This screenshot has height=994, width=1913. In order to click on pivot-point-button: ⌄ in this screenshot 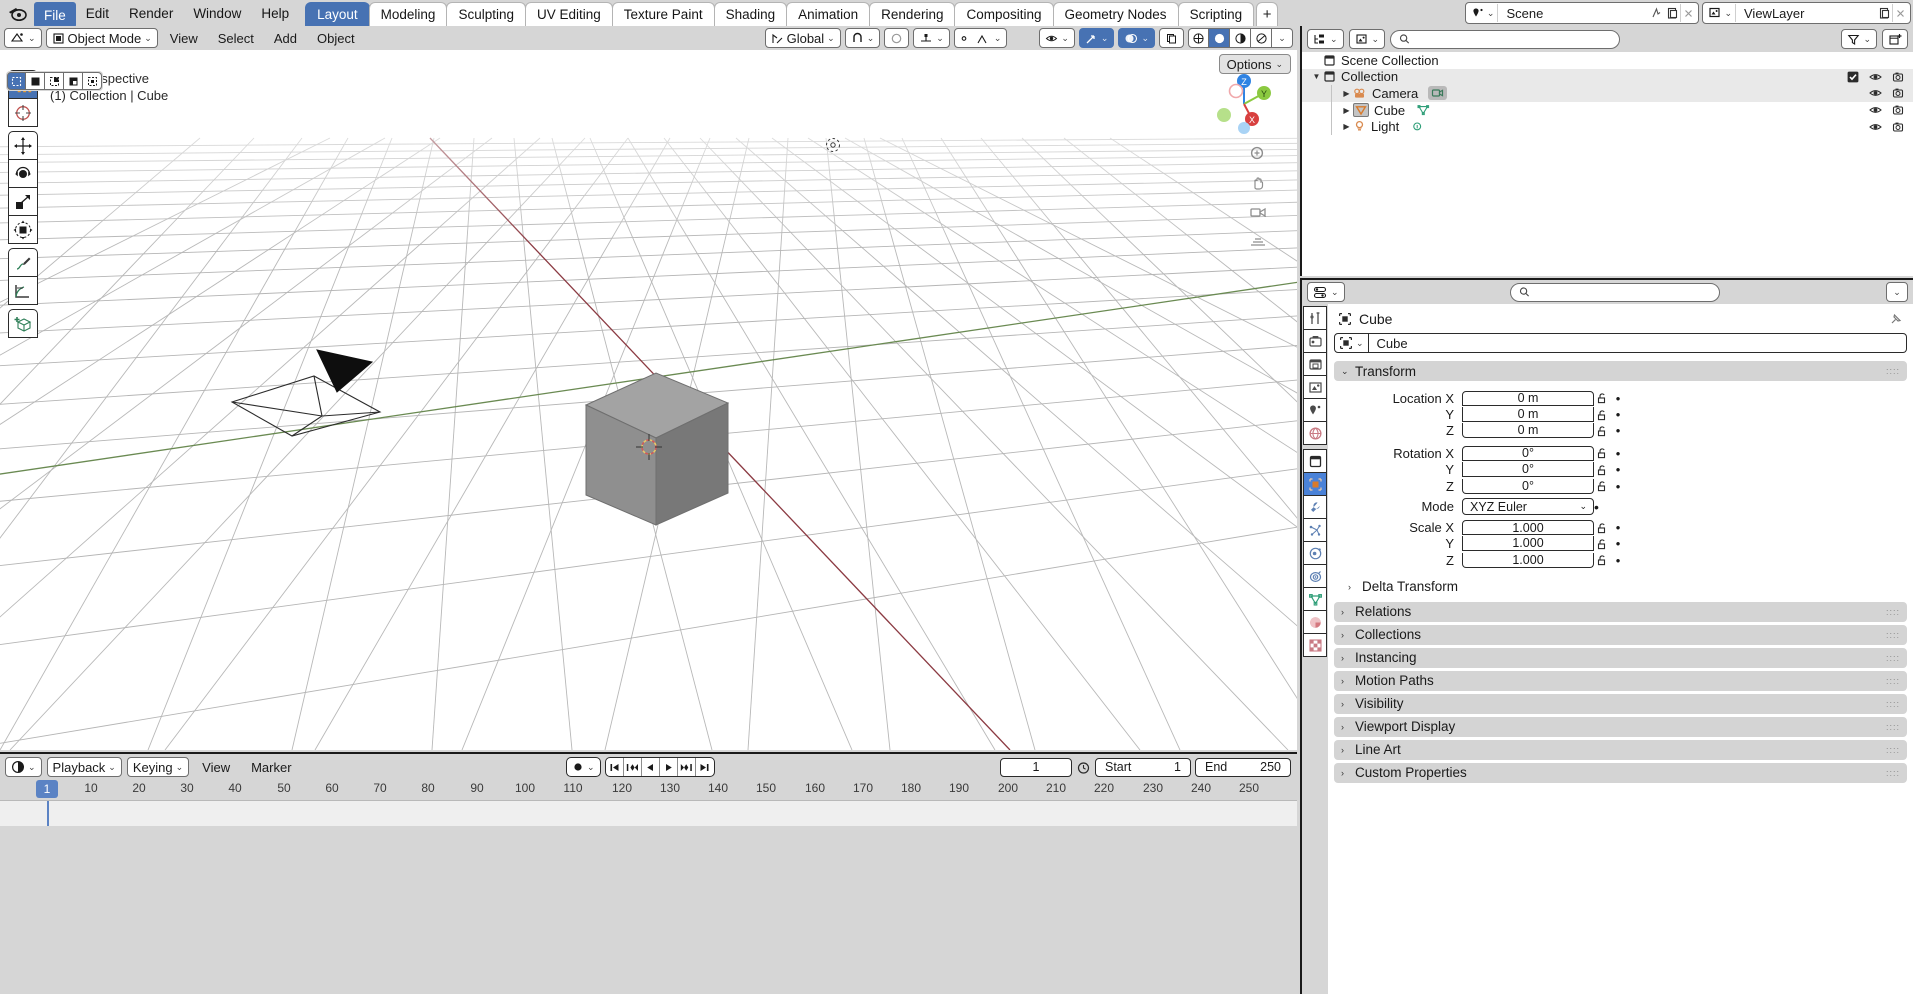, I will do `click(931, 38)`.